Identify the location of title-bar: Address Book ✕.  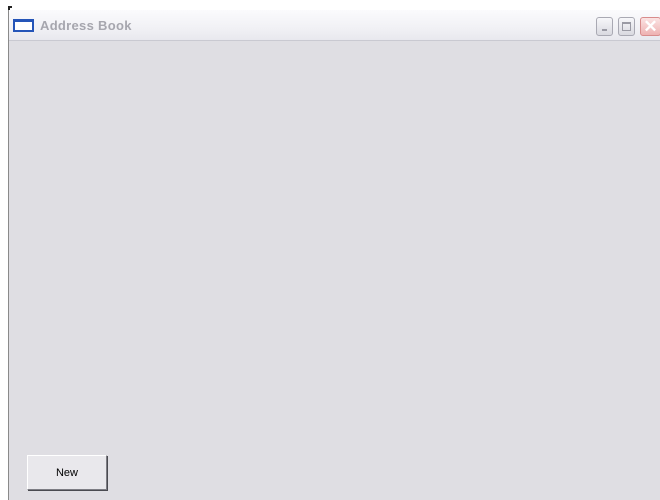
(334, 25).